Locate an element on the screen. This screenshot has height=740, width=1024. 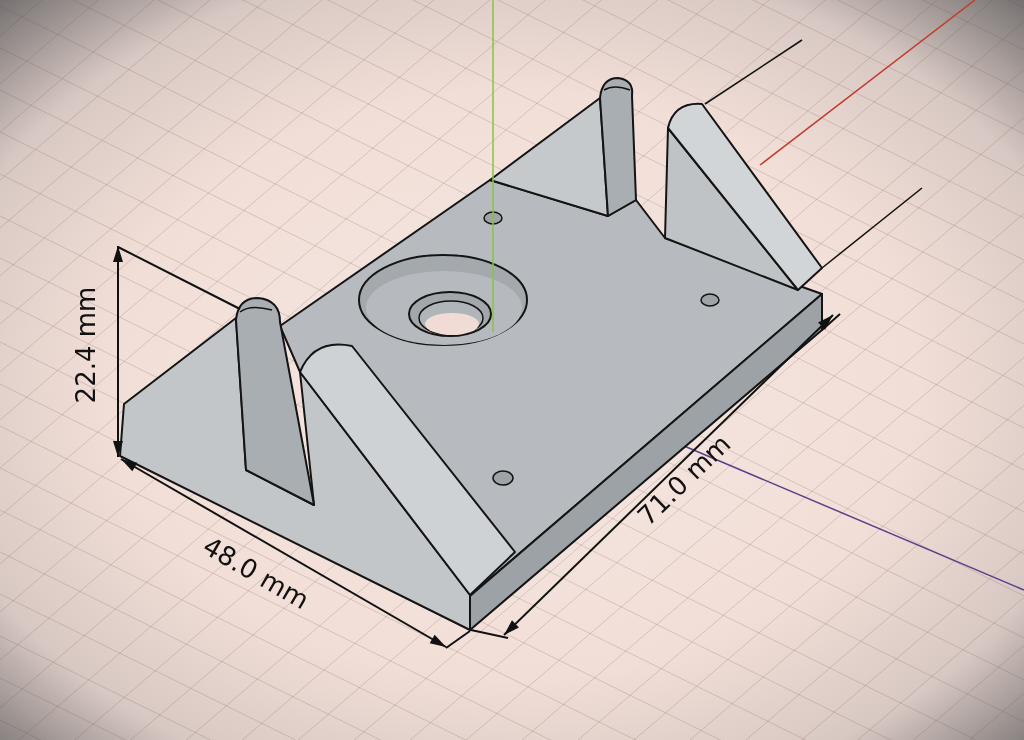
dimension-label: 48.0 mm is located at coordinates (256, 573).